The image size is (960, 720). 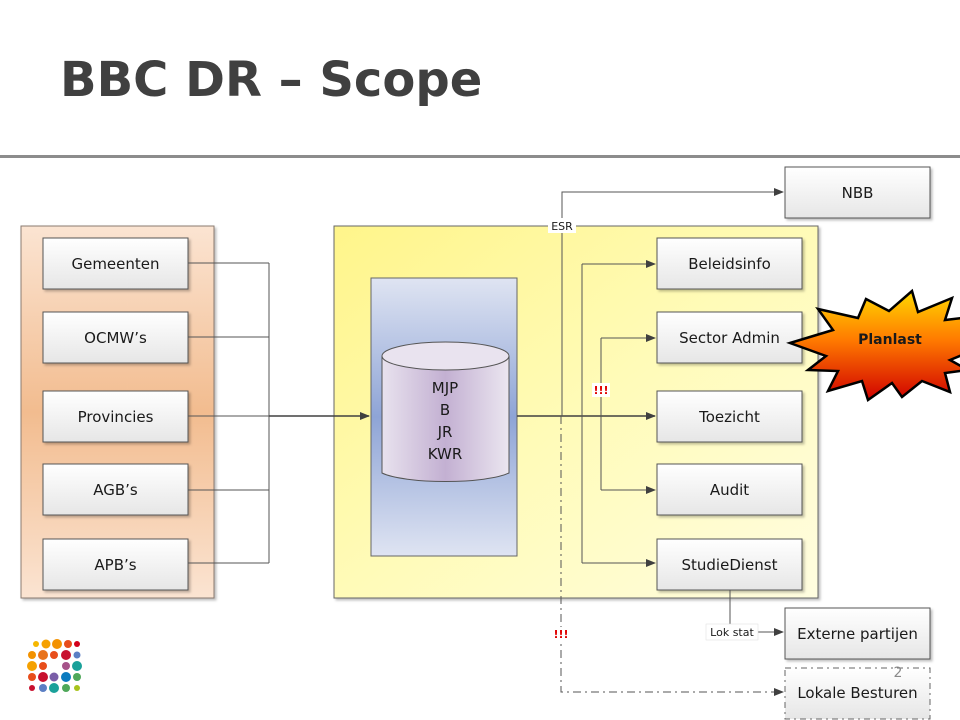 I want to click on external-box-lokale-besturen: Lokale Besturen, so click(x=857, y=693).